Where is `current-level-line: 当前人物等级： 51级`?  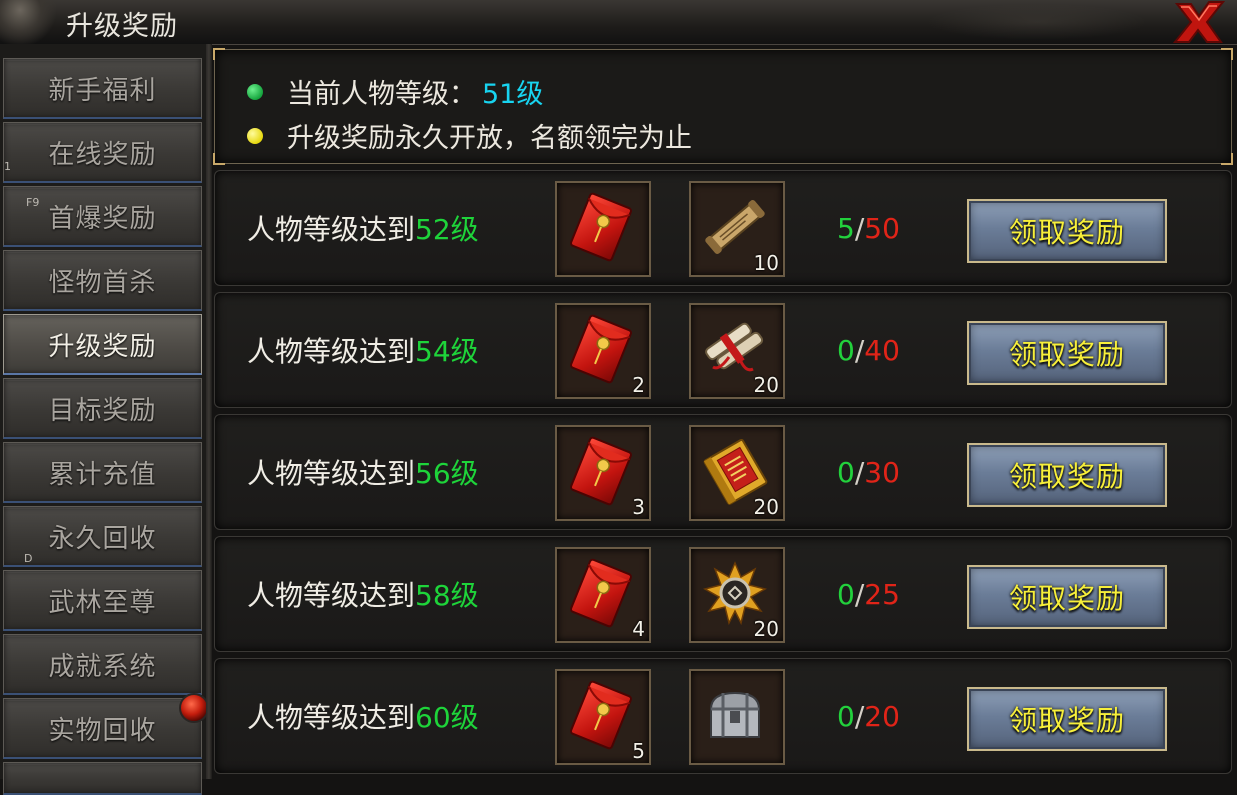
current-level-line: 当前人物等级： 51级 is located at coordinates (395, 91).